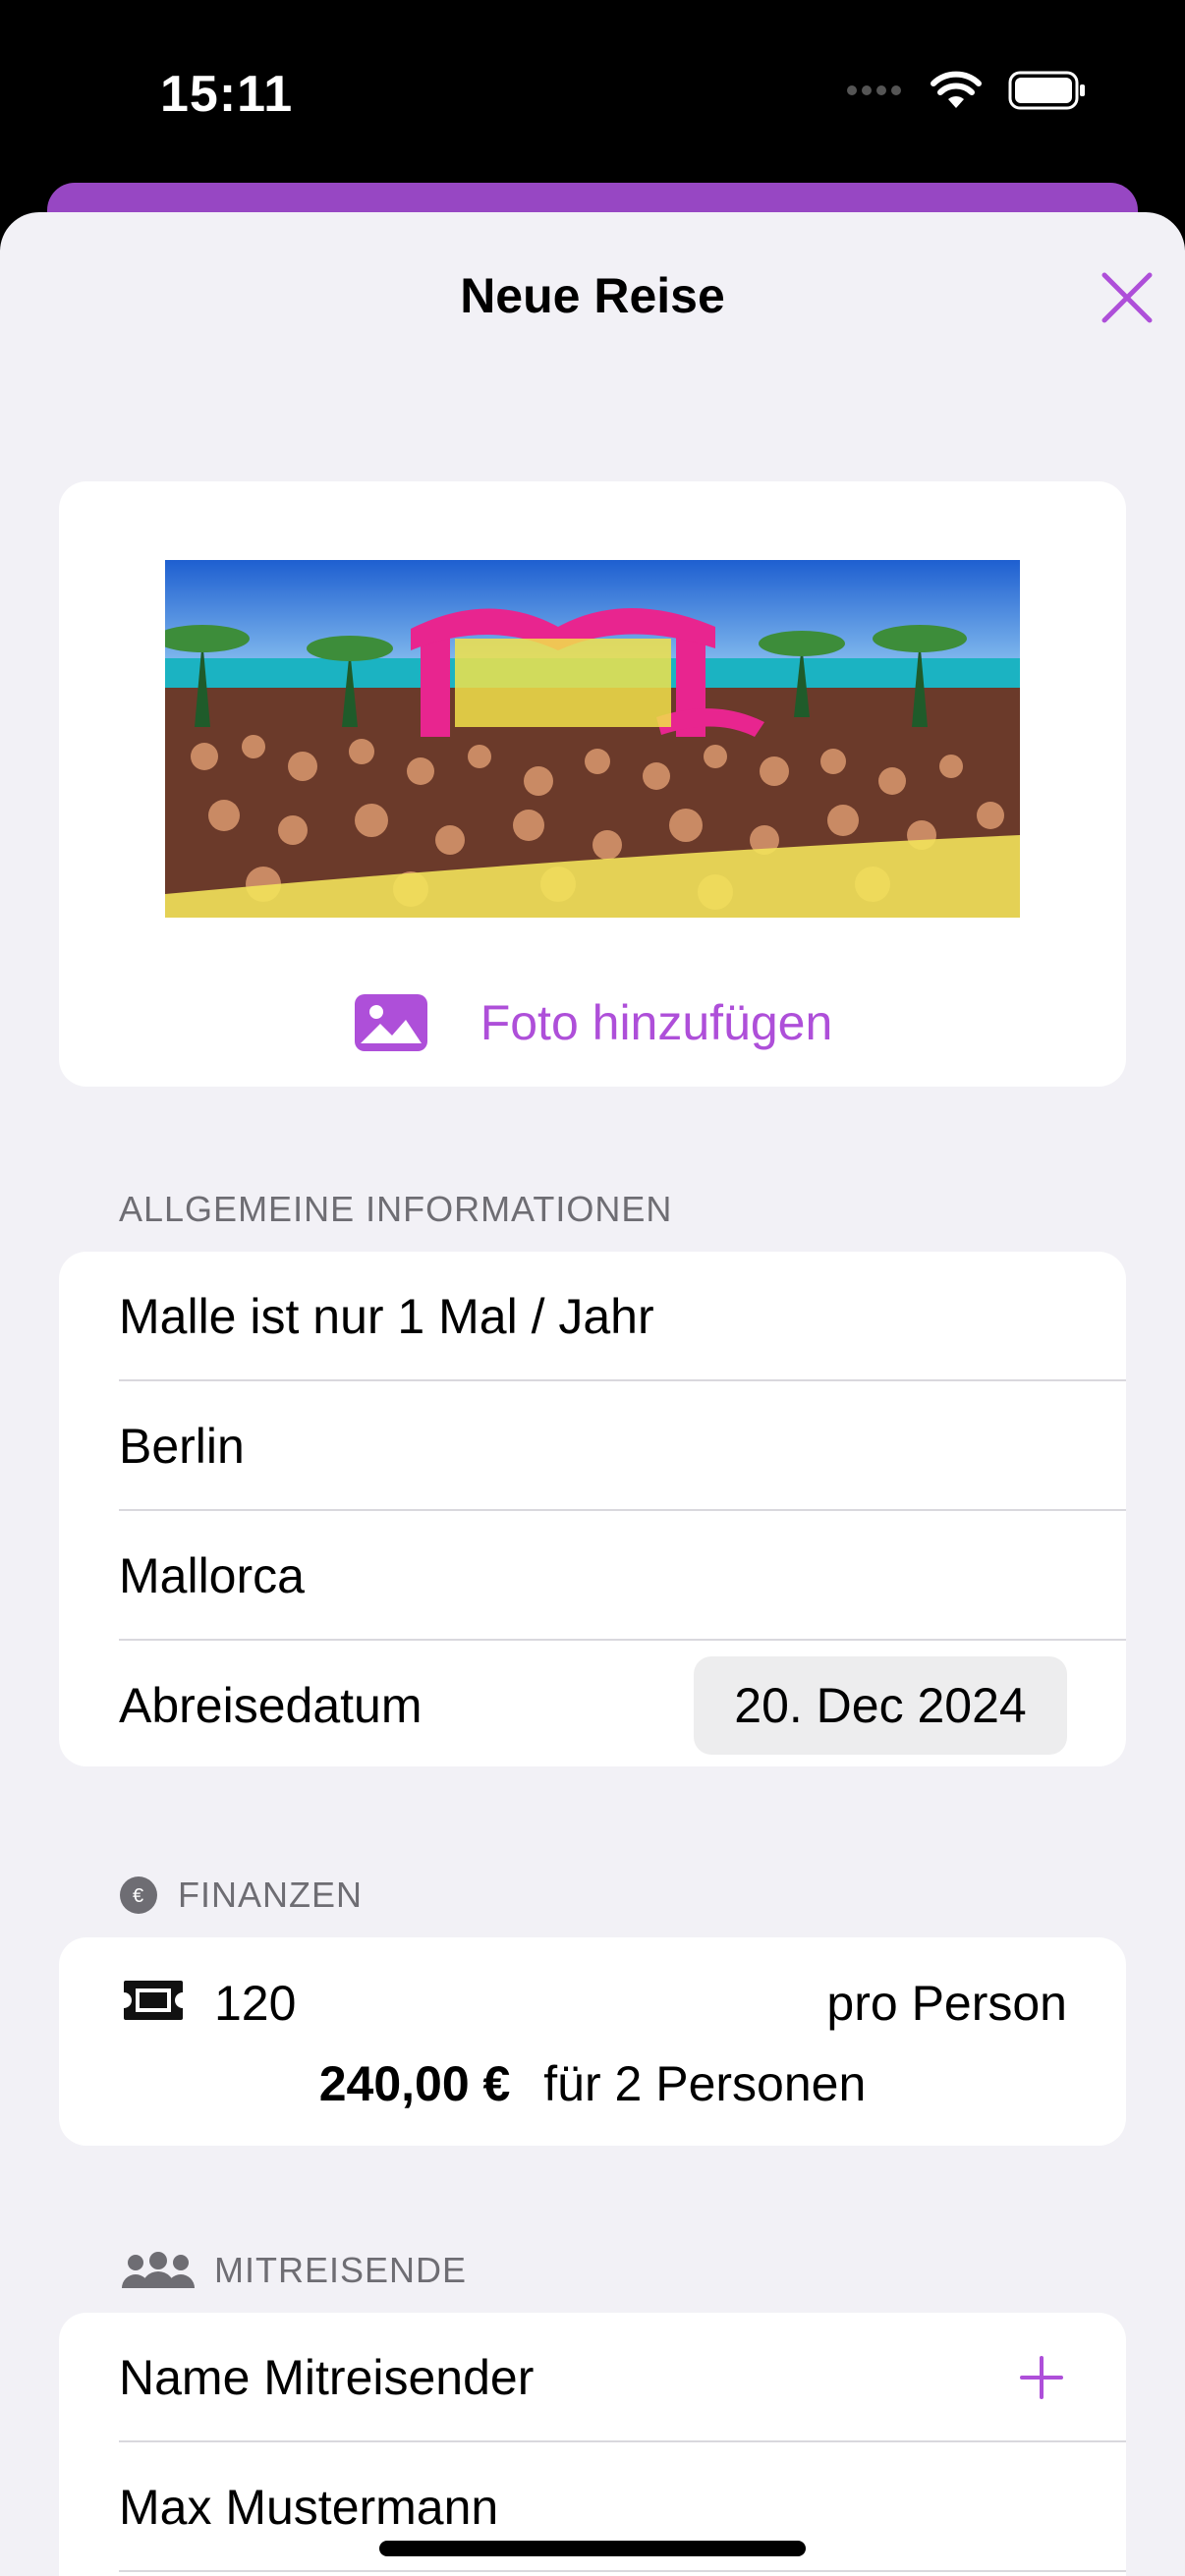 The height and width of the screenshot is (2576, 1185). I want to click on origin-field: Berlin, so click(592, 1445).